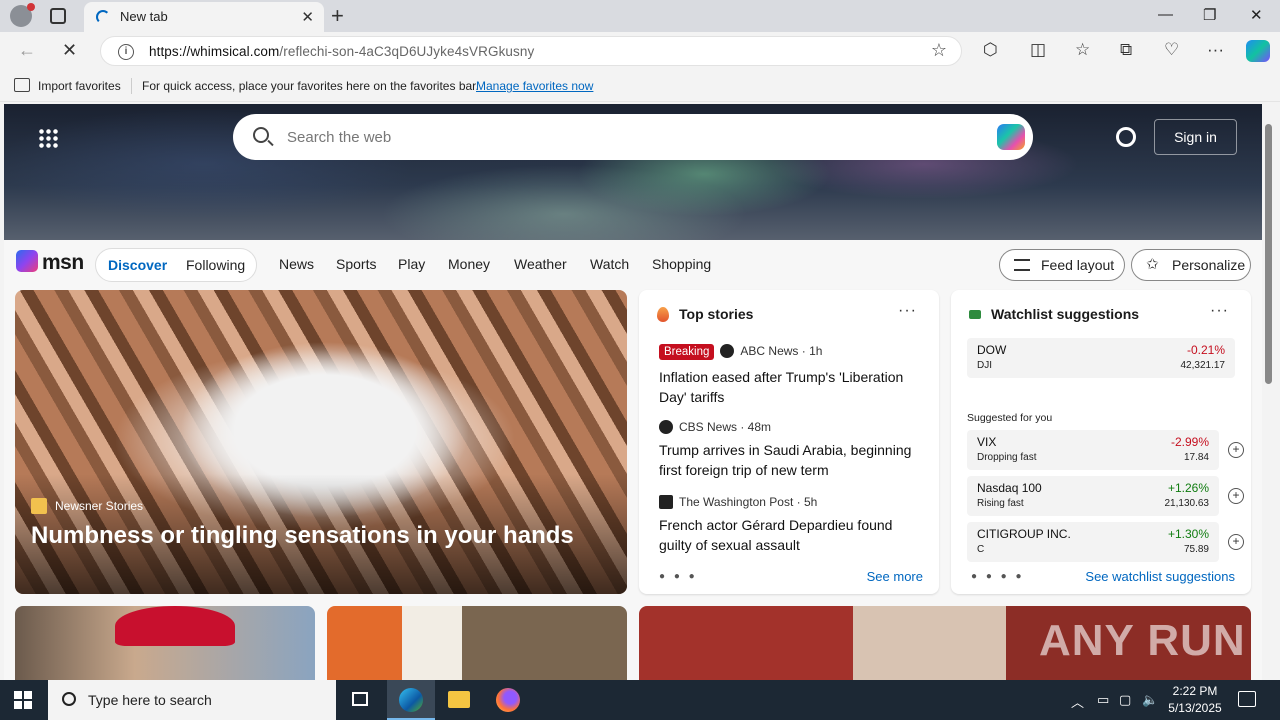 This screenshot has width=1280, height=720. What do you see at coordinates (1215, 50) in the screenshot?
I see `more-icon: ···` at bounding box center [1215, 50].